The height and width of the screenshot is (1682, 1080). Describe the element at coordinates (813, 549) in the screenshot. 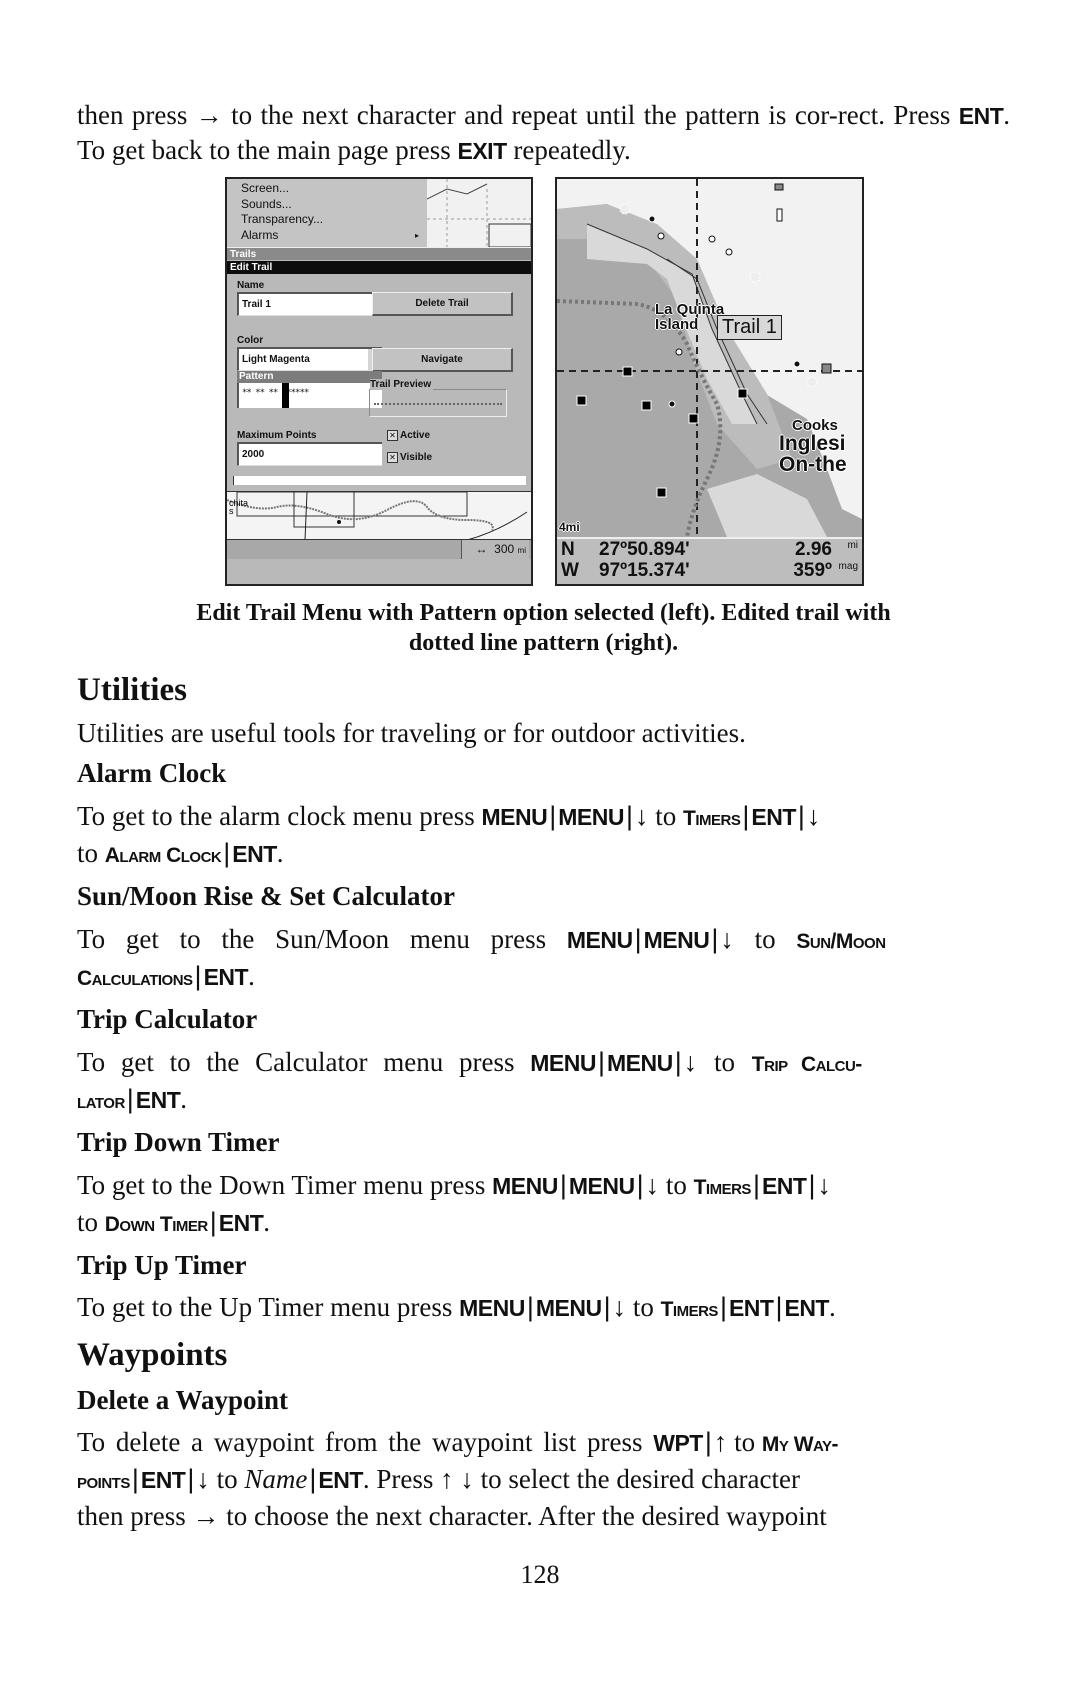

I see `distance-value: 2.96` at that location.